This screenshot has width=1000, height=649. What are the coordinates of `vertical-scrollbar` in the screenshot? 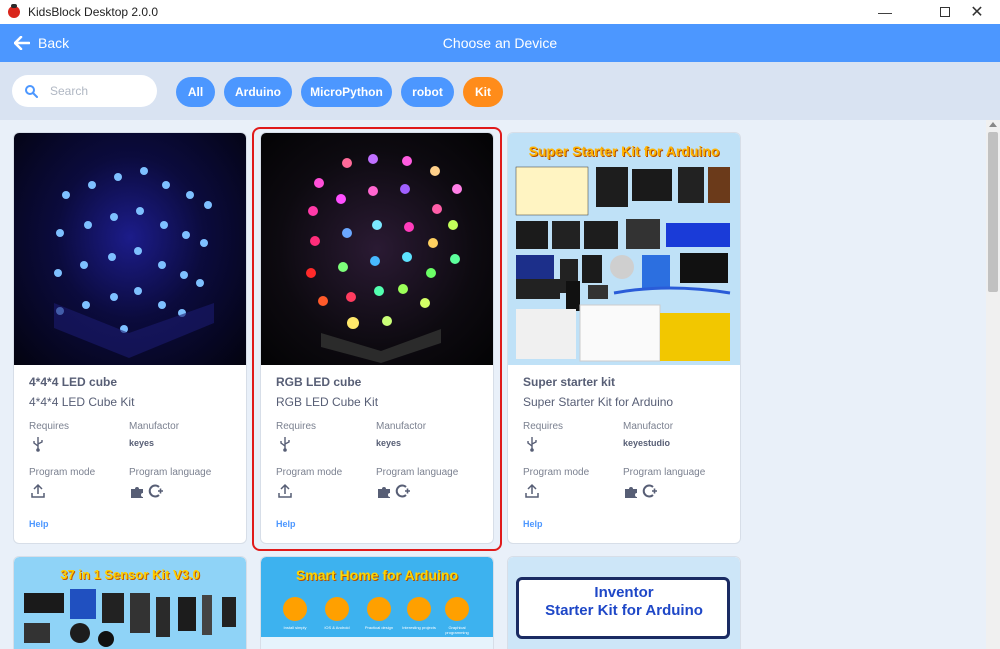 It's located at (993, 384).